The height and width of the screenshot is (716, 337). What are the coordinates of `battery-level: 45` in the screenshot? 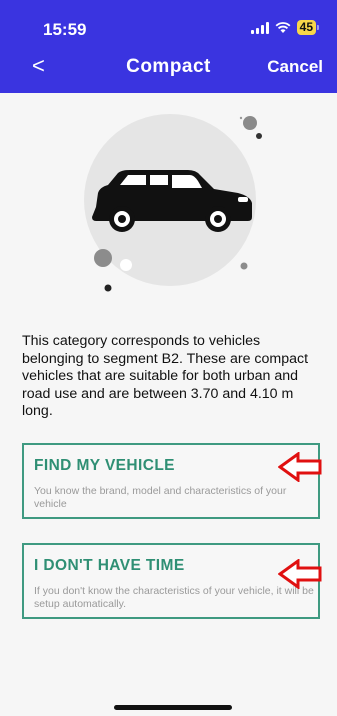 It's located at (306, 27).